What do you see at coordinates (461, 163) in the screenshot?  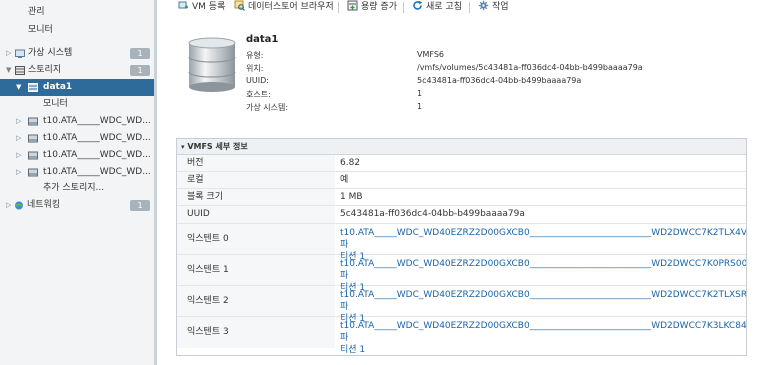 I see `detail-row-version: 버전 6.82` at bounding box center [461, 163].